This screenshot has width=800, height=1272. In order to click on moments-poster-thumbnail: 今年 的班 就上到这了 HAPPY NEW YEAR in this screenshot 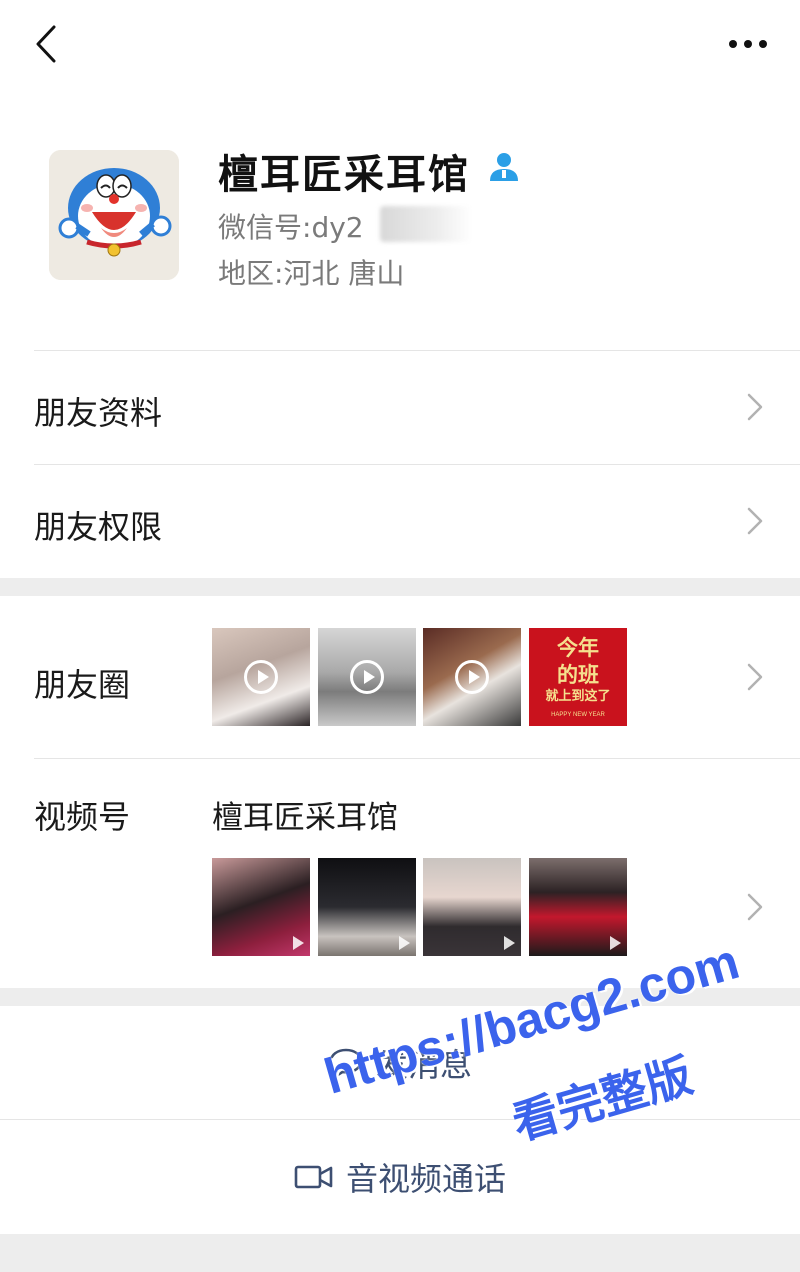, I will do `click(578, 677)`.